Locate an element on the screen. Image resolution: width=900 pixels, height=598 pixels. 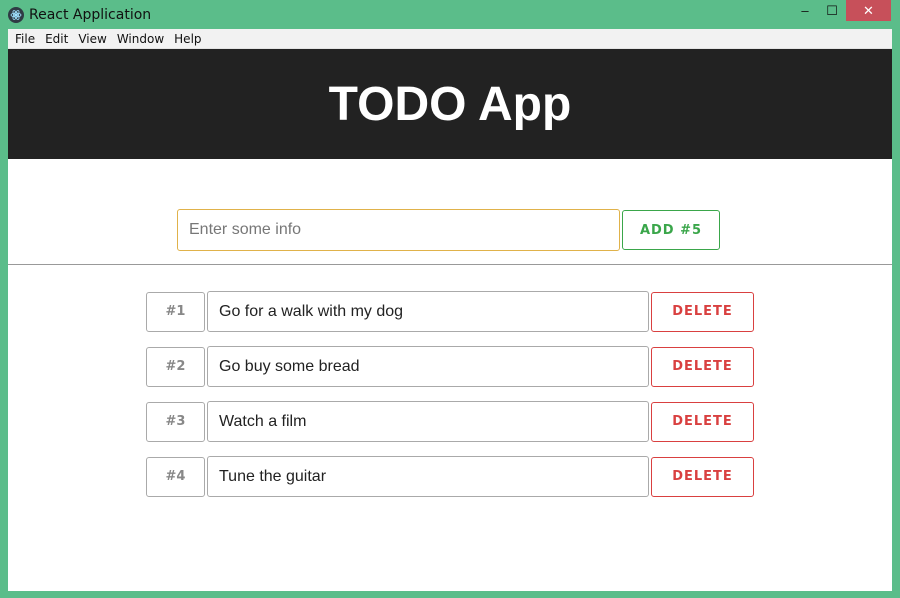
todo-text: Tune the guitar is located at coordinates (428, 476).